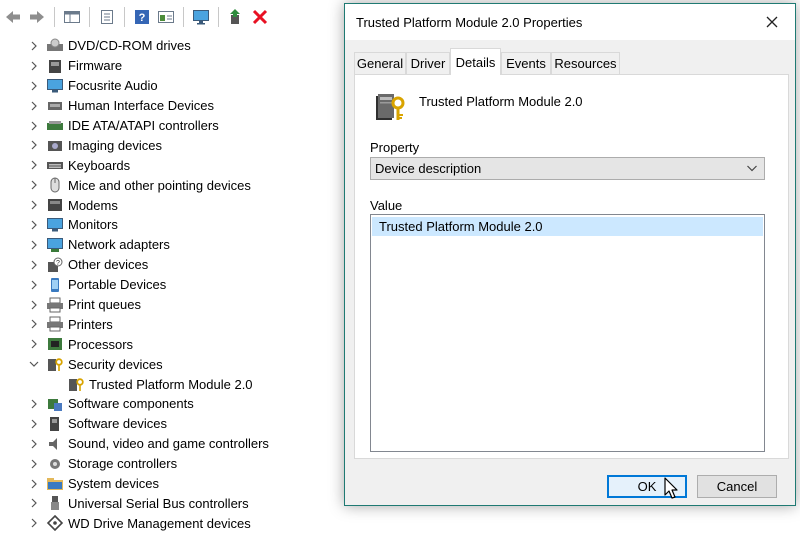 The width and height of the screenshot is (800, 538). I want to click on tree-item: Network adapters, so click(170, 245).